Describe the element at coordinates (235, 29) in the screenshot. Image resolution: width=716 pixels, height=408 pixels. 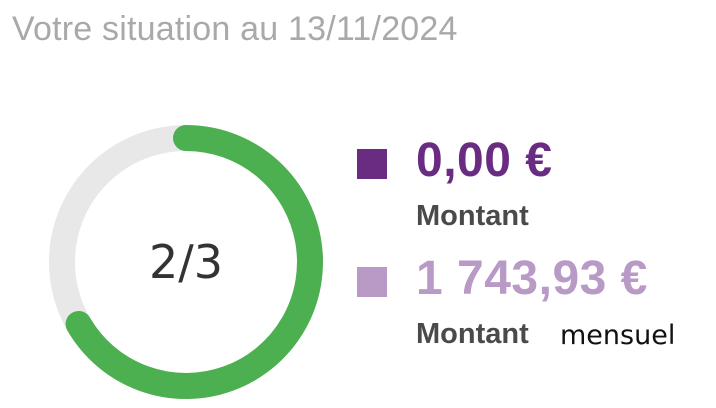
I see `page-title: Votre situation au 13/11/2024` at that location.